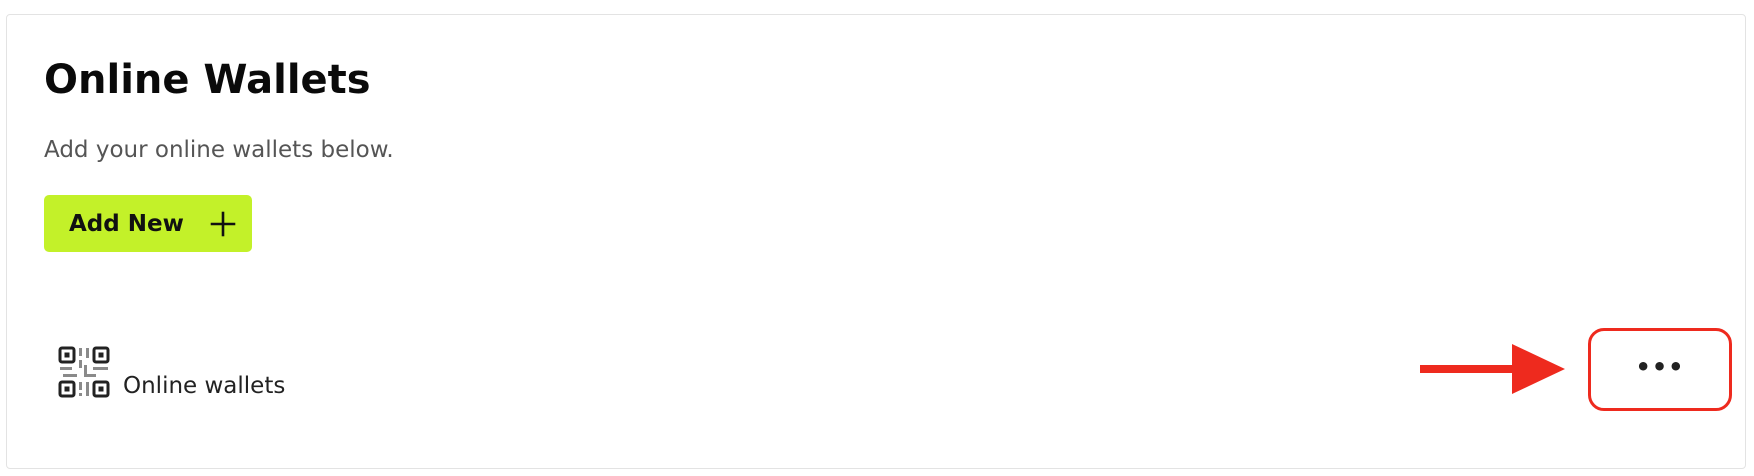 The image size is (1754, 476). I want to click on page-title: Online Wallets, so click(207, 80).